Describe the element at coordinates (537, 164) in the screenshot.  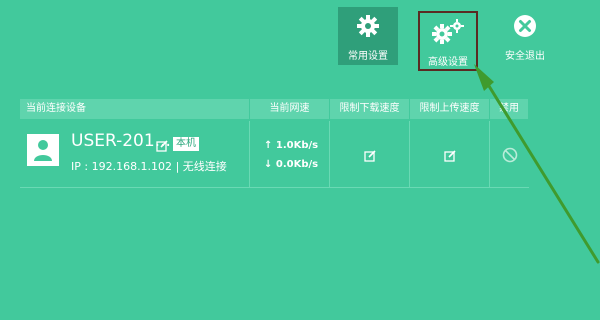
I see `annotation-arrow` at that location.